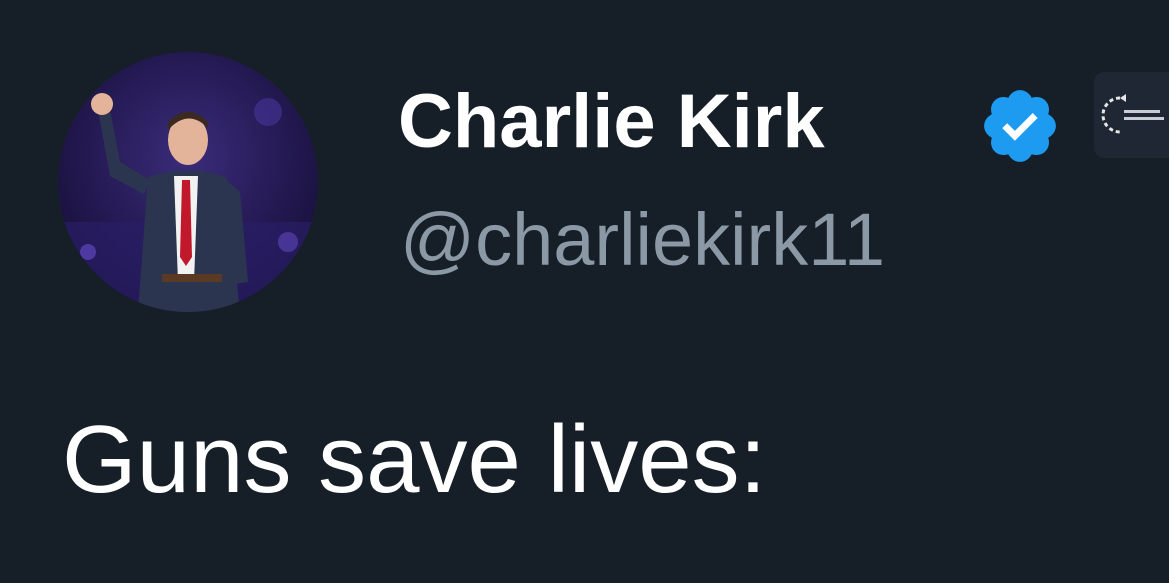  I want to click on avatar, so click(188, 182).